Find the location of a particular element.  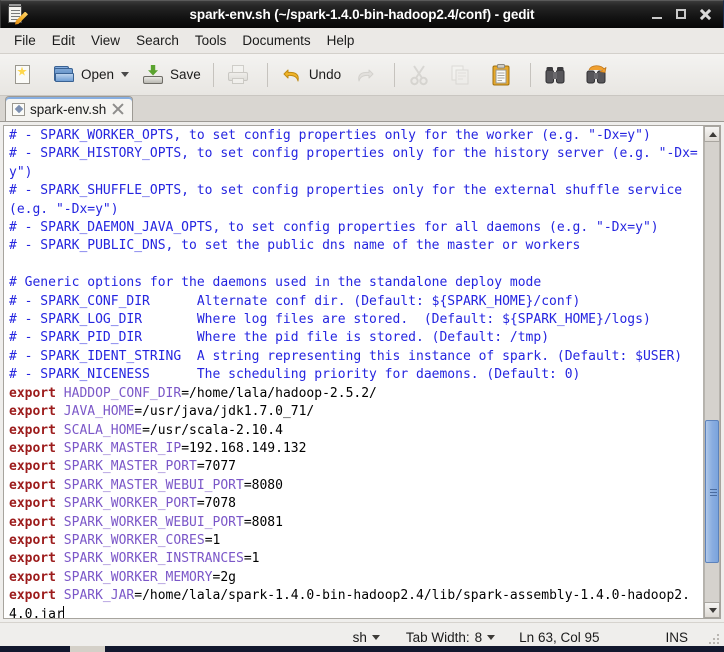

replace-button is located at coordinates (598, 75).